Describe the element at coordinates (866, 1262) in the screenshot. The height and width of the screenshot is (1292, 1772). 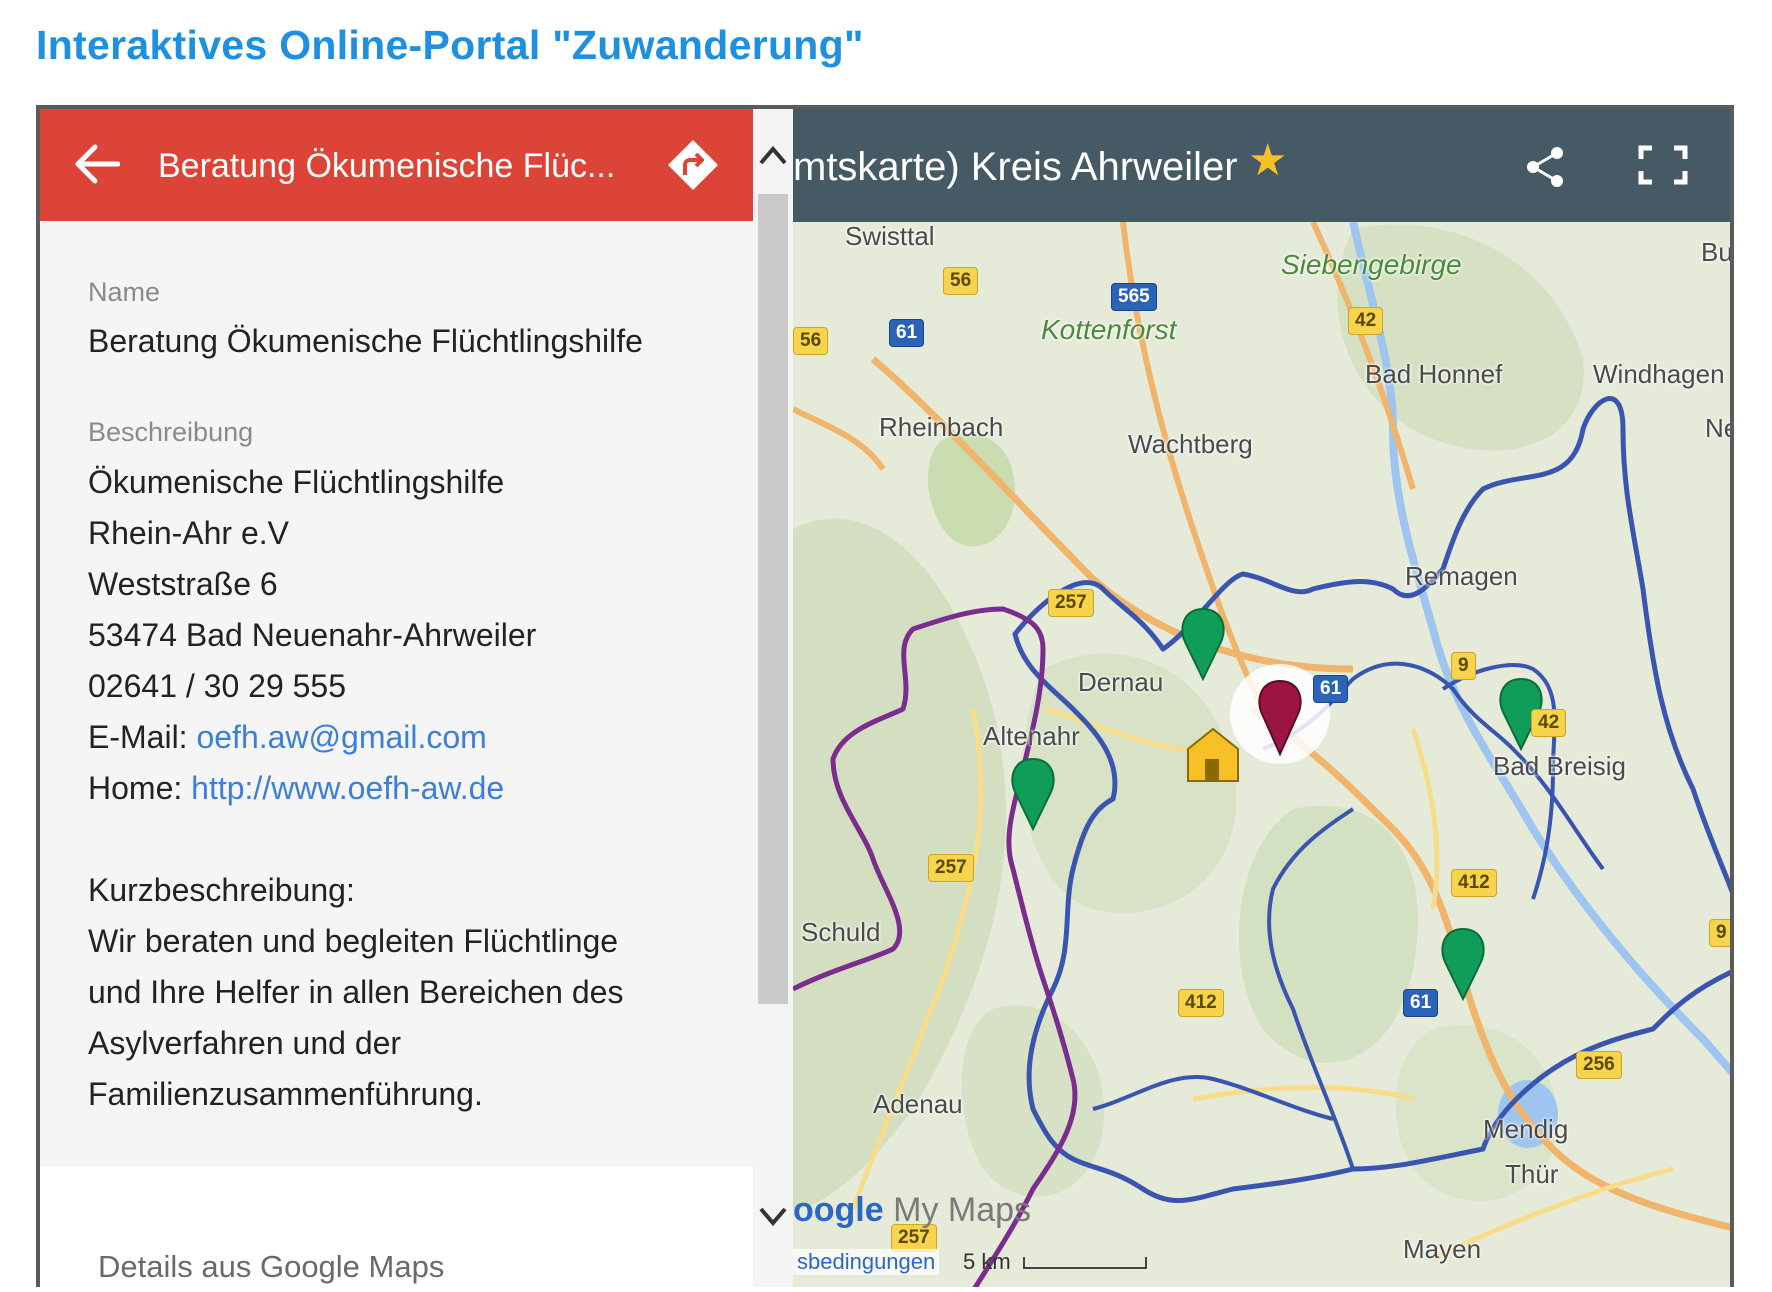
I see `terms-link: sbedingungen` at that location.